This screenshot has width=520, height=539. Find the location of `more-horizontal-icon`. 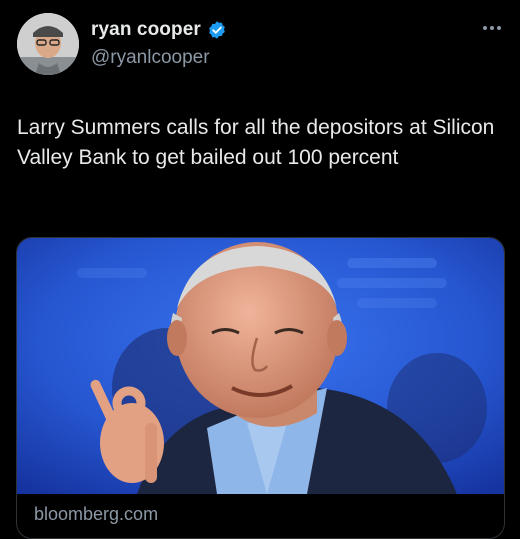

more-horizontal-icon is located at coordinates (492, 28).